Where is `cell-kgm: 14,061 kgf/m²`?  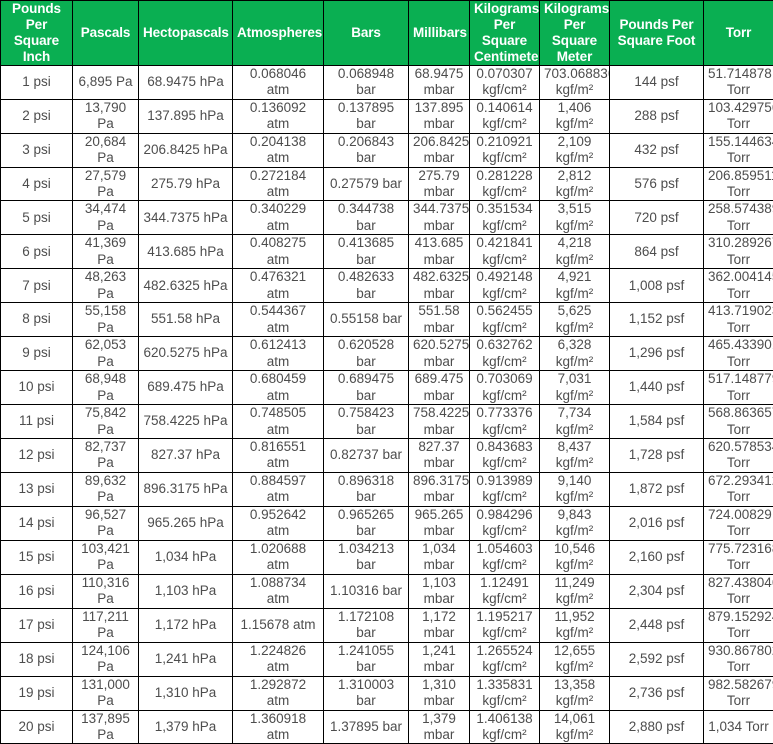 cell-kgm: 14,061 kgf/m² is located at coordinates (575, 727).